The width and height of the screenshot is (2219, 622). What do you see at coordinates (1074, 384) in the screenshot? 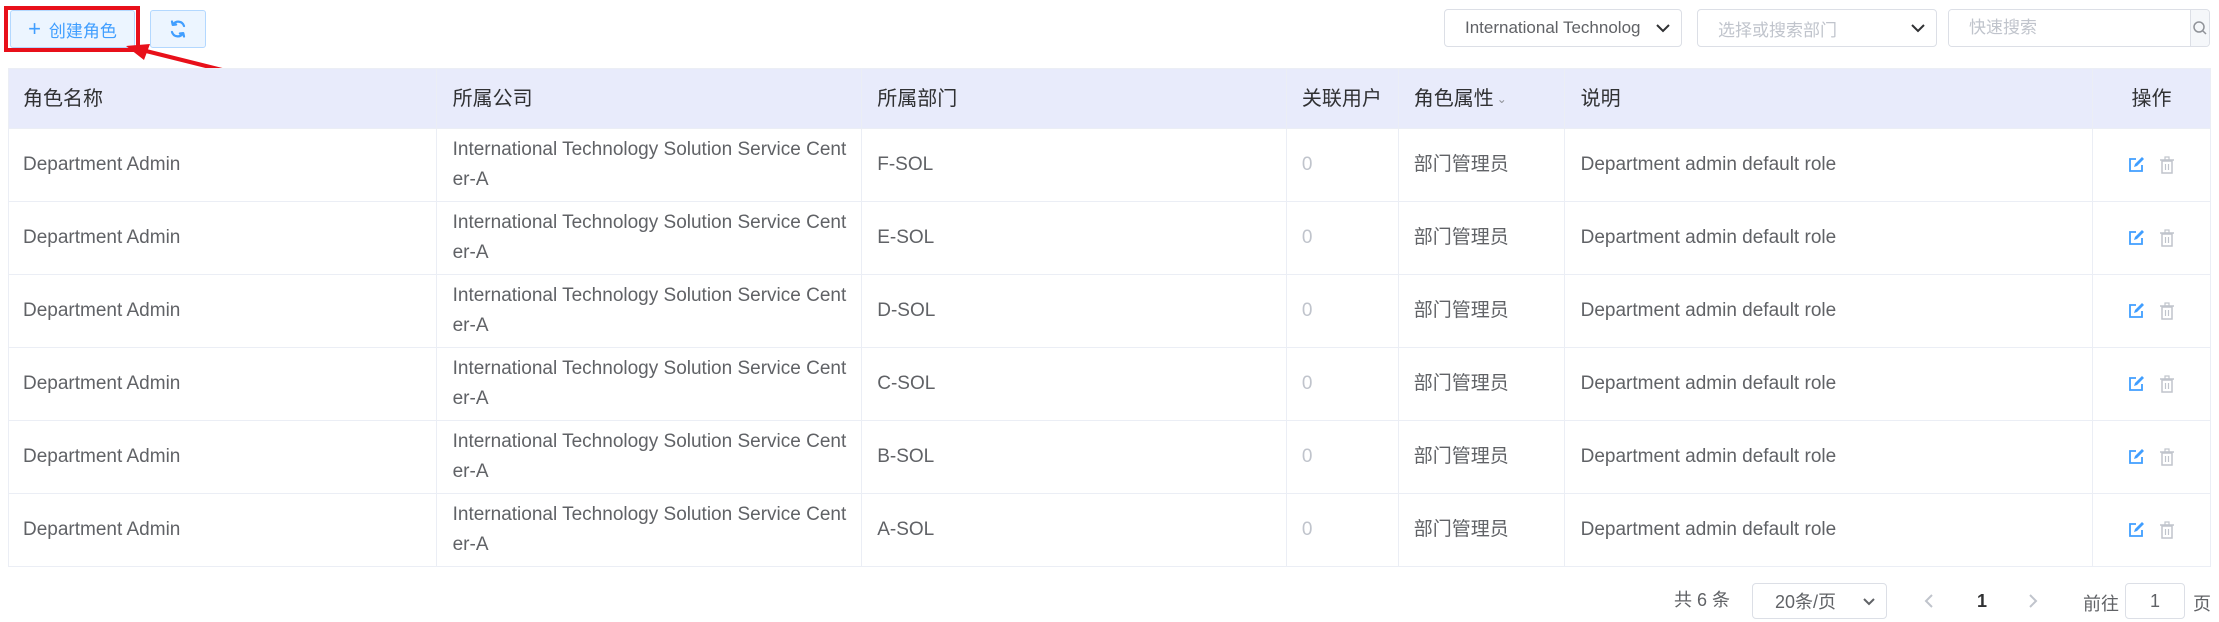
I see `cell-department: C-SOL` at bounding box center [1074, 384].